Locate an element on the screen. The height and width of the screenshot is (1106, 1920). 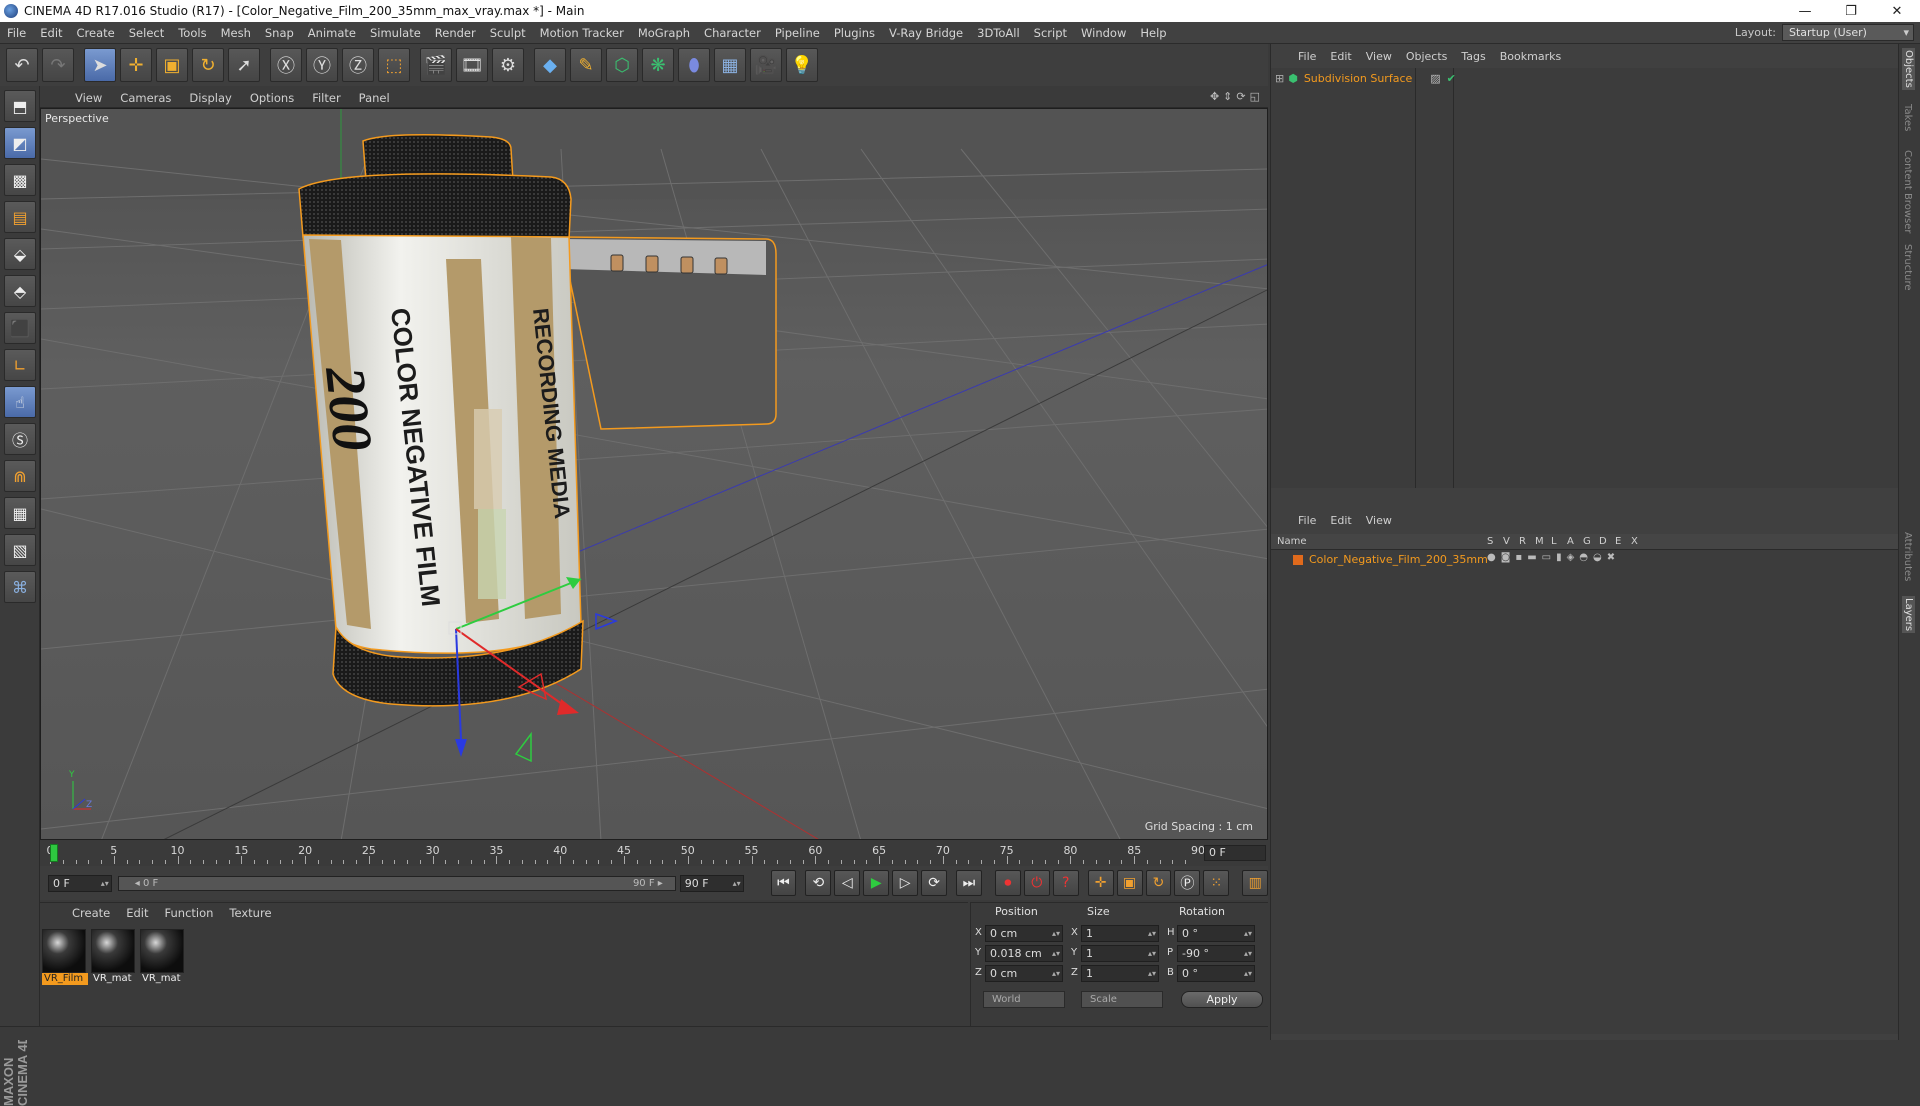
record-keys-icon: ⏺ is located at coordinates (1007, 883).